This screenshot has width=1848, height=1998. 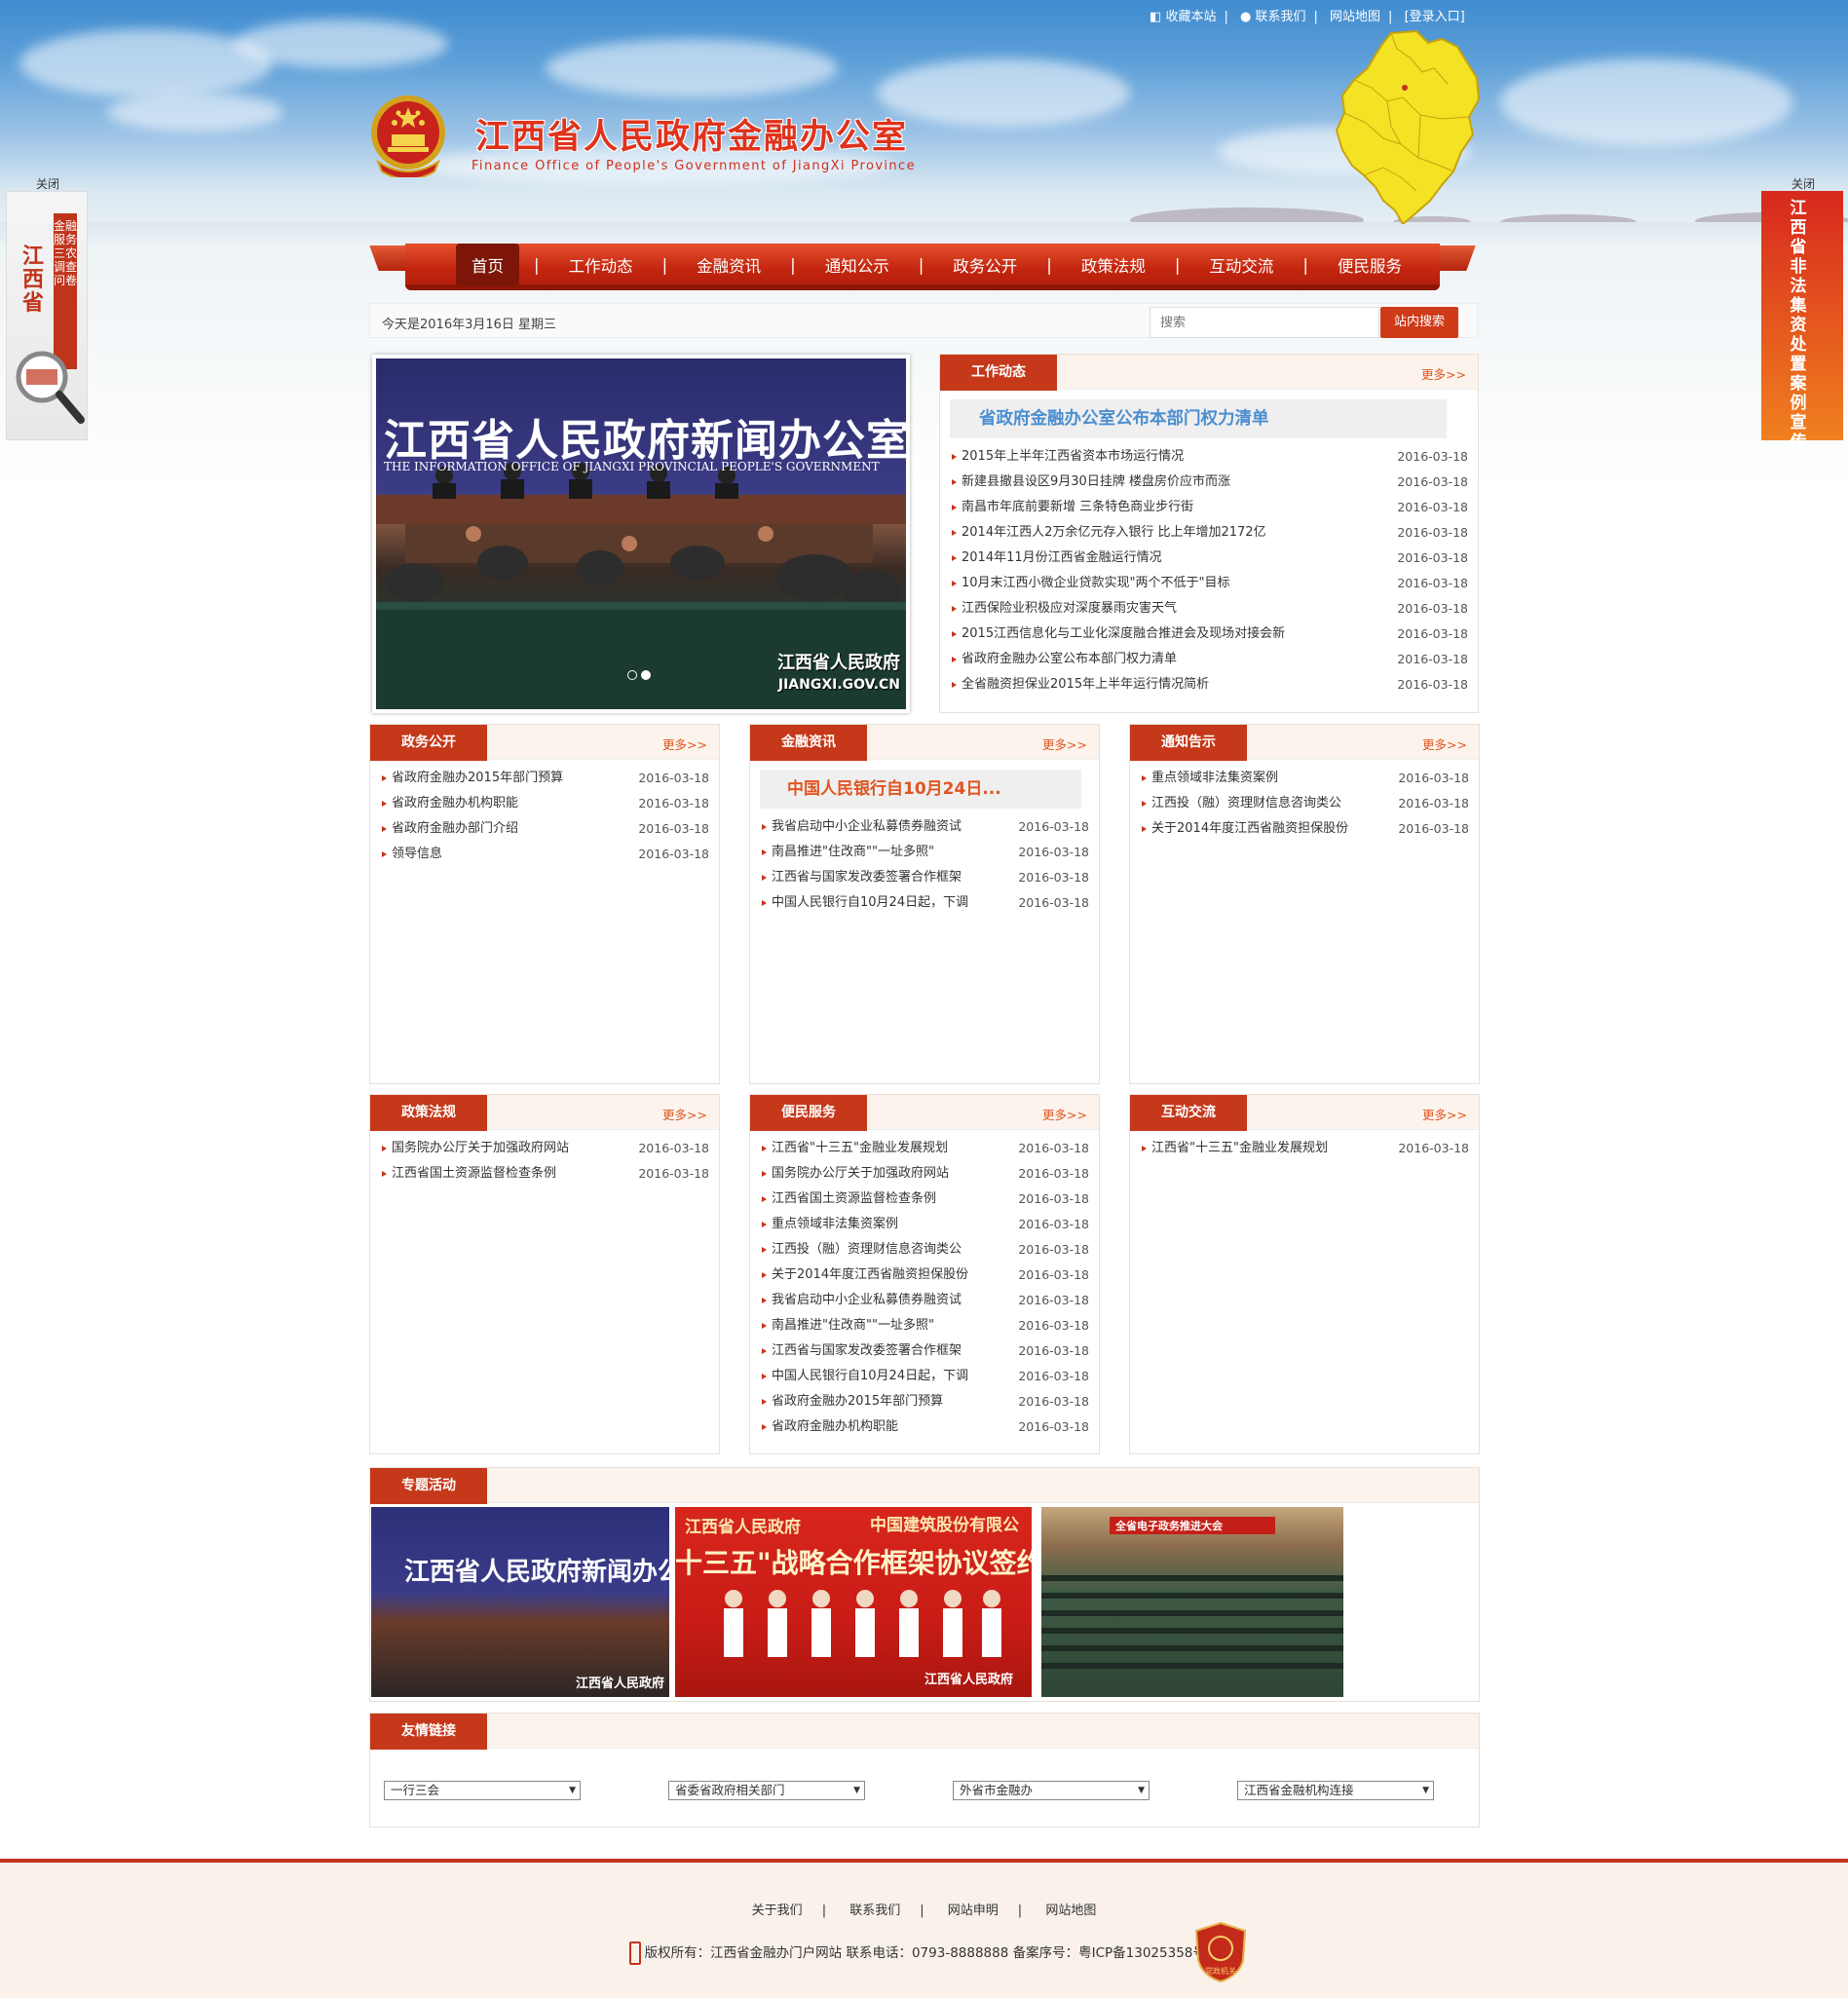 What do you see at coordinates (1070, 1911) in the screenshot?
I see `footer-link-sitemap: 网站地图` at bounding box center [1070, 1911].